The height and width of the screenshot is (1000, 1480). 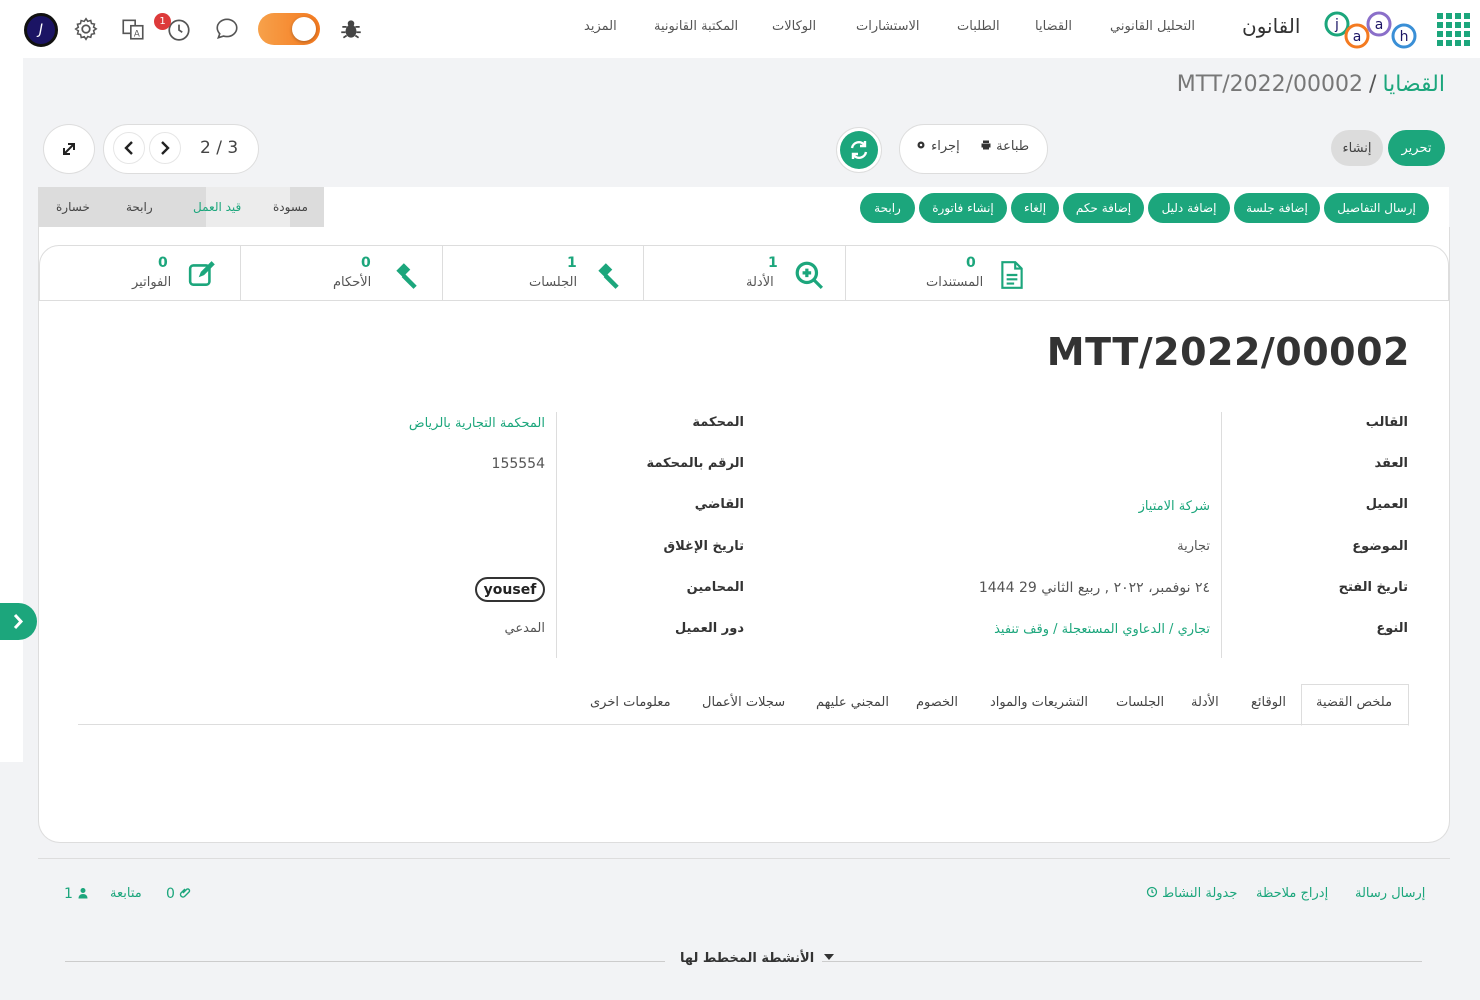 I want to click on left-gutter, so click(x=11, y=410).